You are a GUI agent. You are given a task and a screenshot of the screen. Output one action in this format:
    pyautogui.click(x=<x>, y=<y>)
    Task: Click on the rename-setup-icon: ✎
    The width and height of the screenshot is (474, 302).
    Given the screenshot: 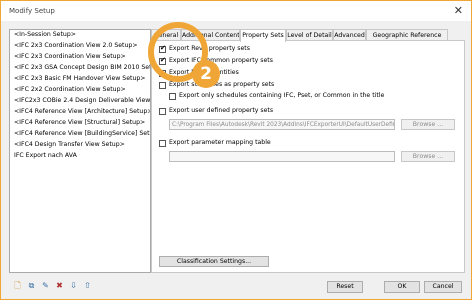 What is the action you would take?
    pyautogui.click(x=45, y=286)
    